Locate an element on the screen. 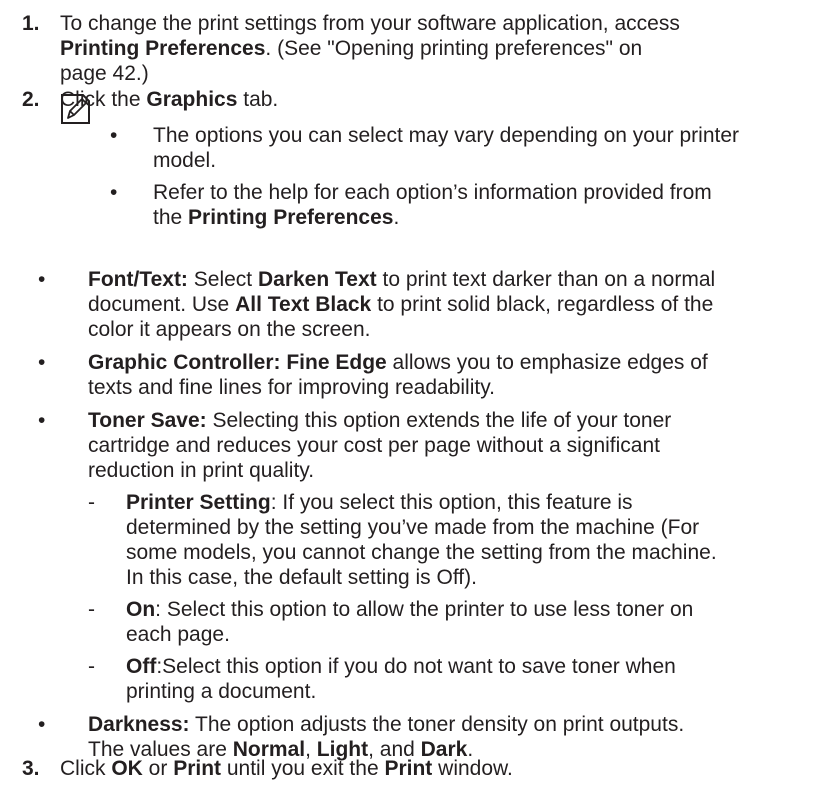 The height and width of the screenshot is (790, 831). step-number: 2. is located at coordinates (31, 99).